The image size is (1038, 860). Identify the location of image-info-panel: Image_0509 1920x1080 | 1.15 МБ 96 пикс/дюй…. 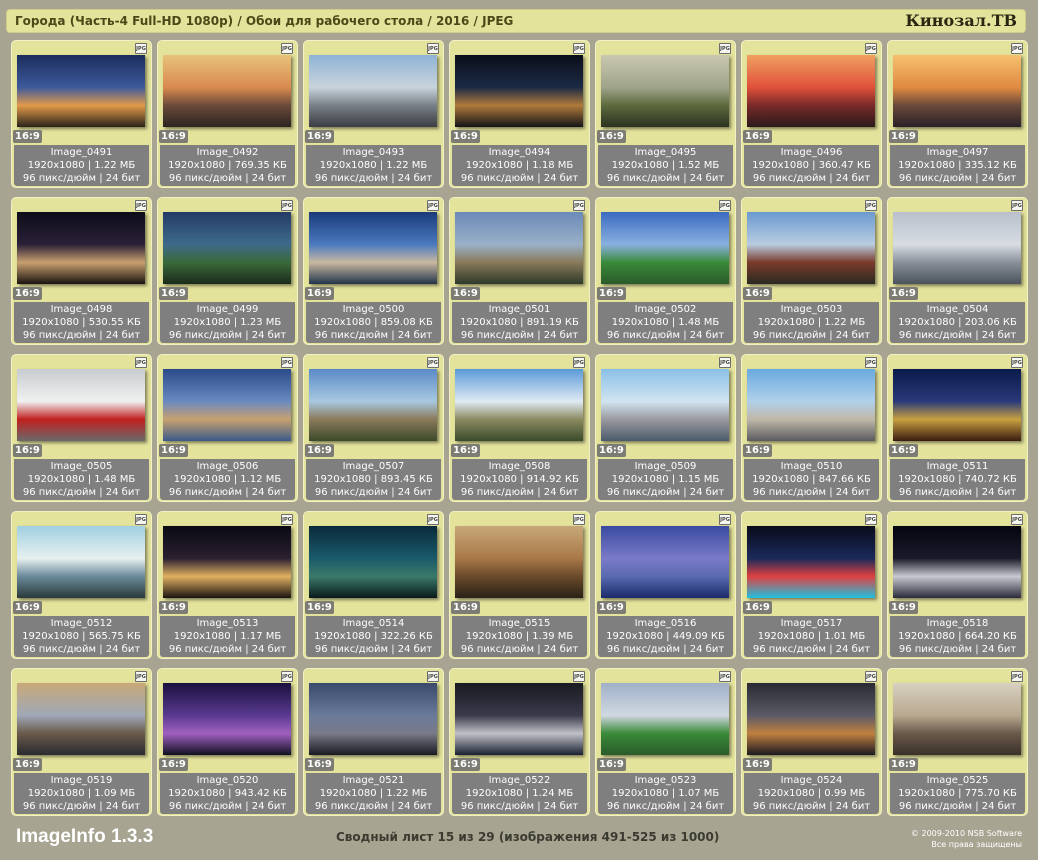
(665, 479).